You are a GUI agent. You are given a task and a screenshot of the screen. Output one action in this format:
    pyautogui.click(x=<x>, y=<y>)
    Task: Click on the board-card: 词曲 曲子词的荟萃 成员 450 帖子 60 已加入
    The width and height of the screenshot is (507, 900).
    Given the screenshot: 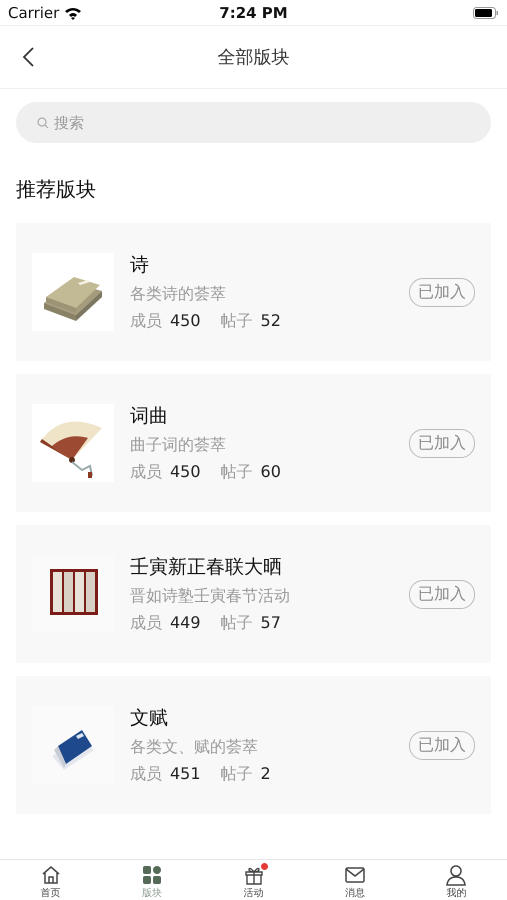 What is the action you would take?
    pyautogui.click(x=253, y=443)
    